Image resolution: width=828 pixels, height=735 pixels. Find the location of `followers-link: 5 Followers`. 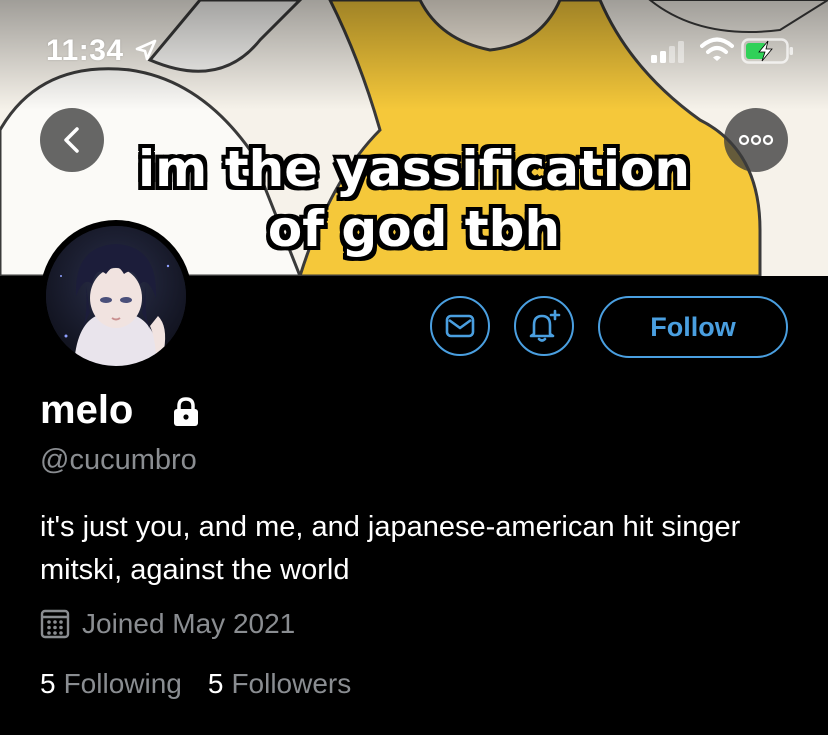

followers-link: 5 Followers is located at coordinates (279, 684).